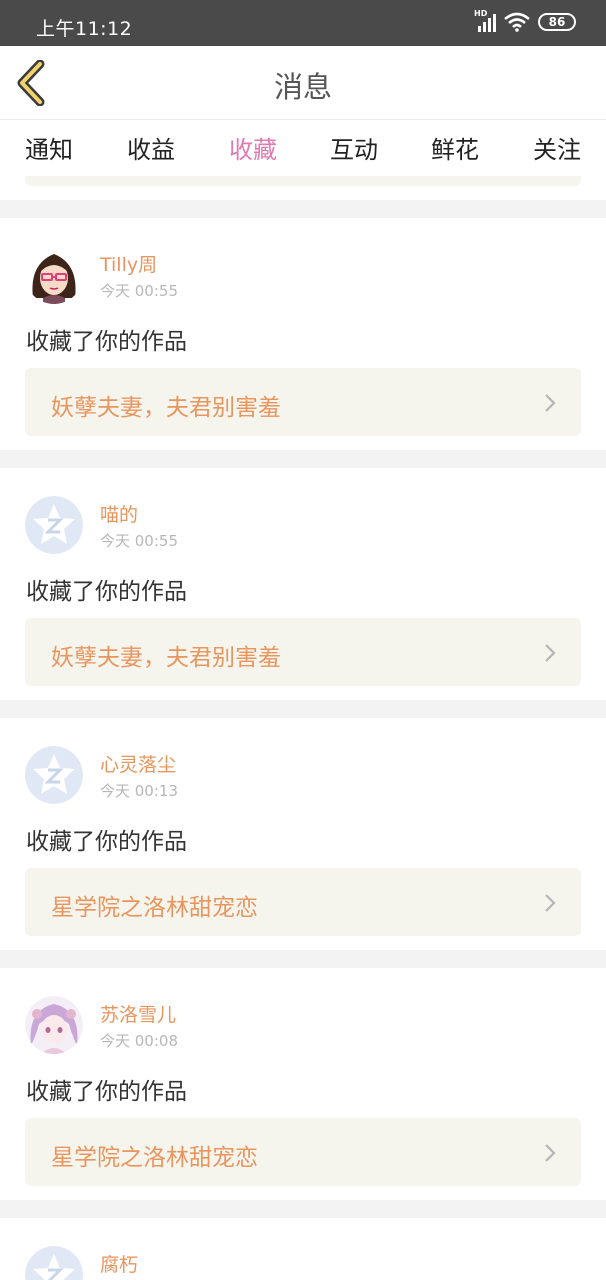  I want to click on username: 苏洛雪儿, so click(138, 1013).